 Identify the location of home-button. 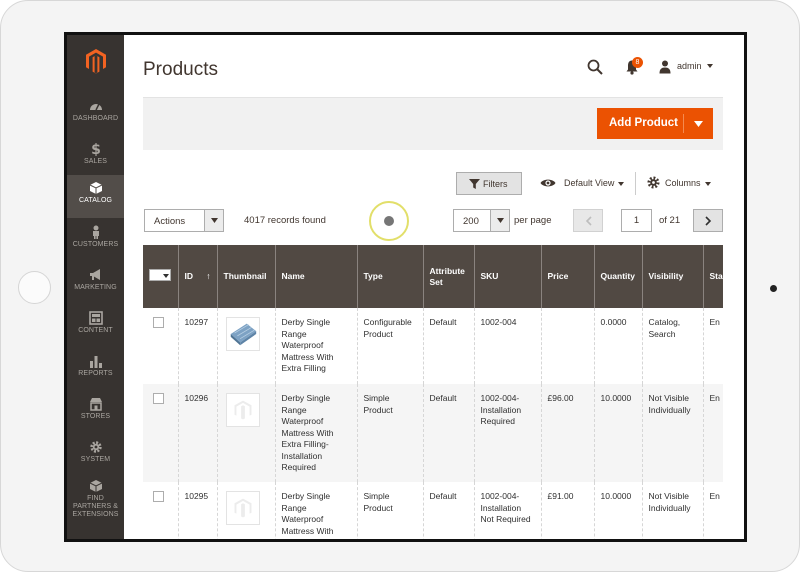
(34, 287).